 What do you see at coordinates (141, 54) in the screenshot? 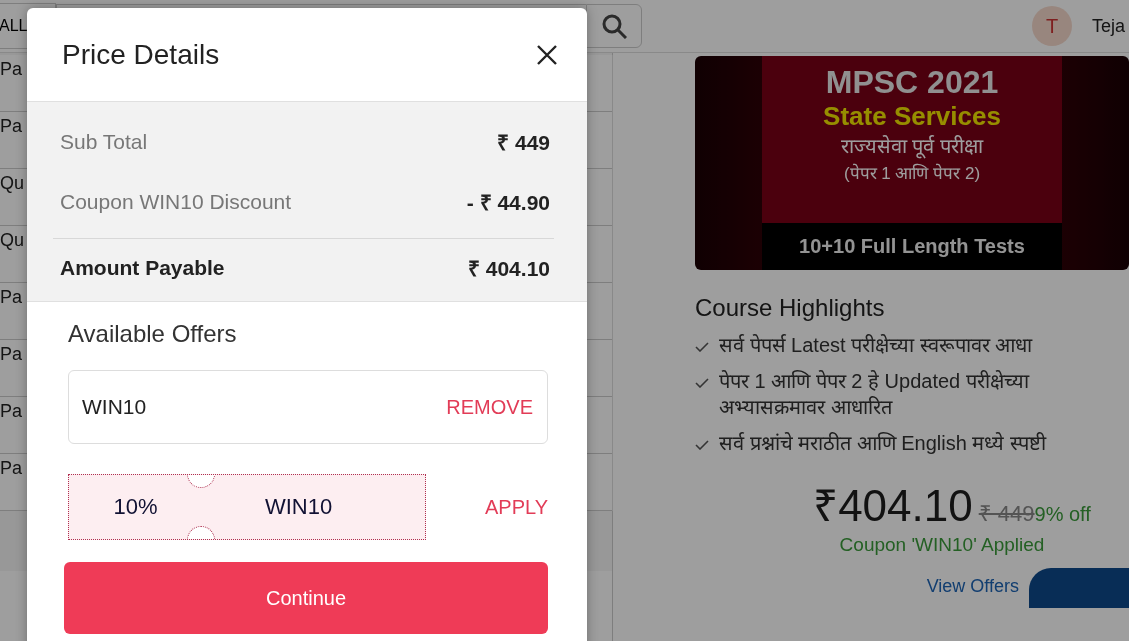
I see `dialog-title: Price Details` at bounding box center [141, 54].